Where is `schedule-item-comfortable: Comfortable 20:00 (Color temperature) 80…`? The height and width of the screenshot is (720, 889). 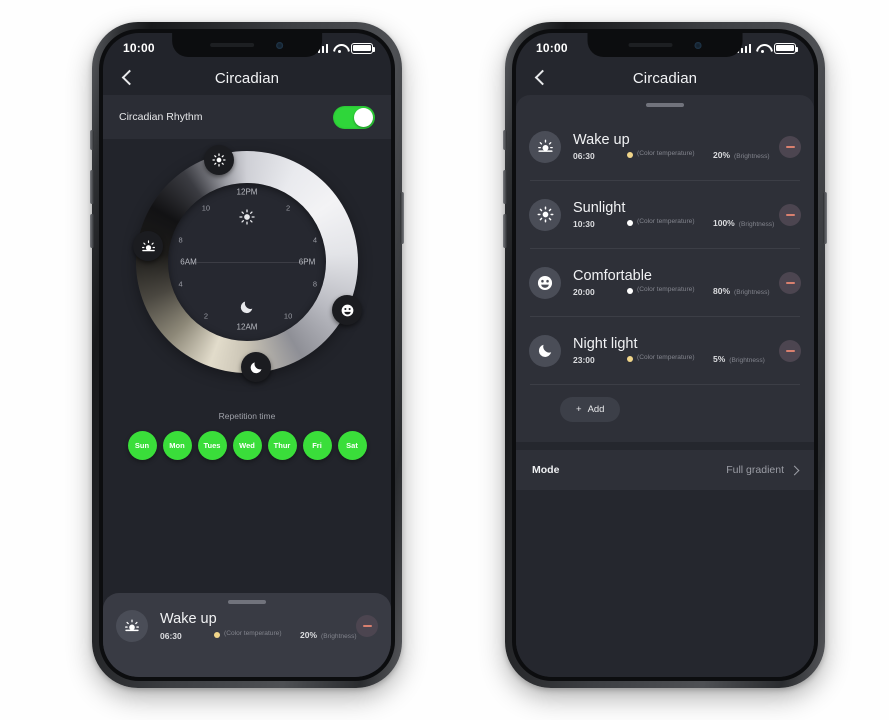 schedule-item-comfortable: Comfortable 20:00 (Color temperature) 80… is located at coordinates (665, 282).